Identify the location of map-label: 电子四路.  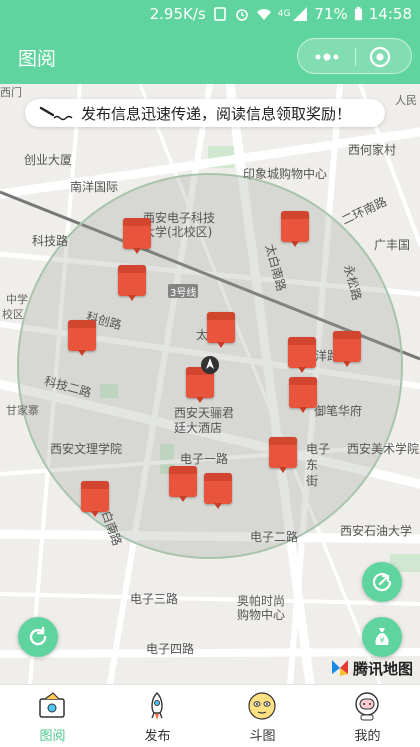
(170, 649).